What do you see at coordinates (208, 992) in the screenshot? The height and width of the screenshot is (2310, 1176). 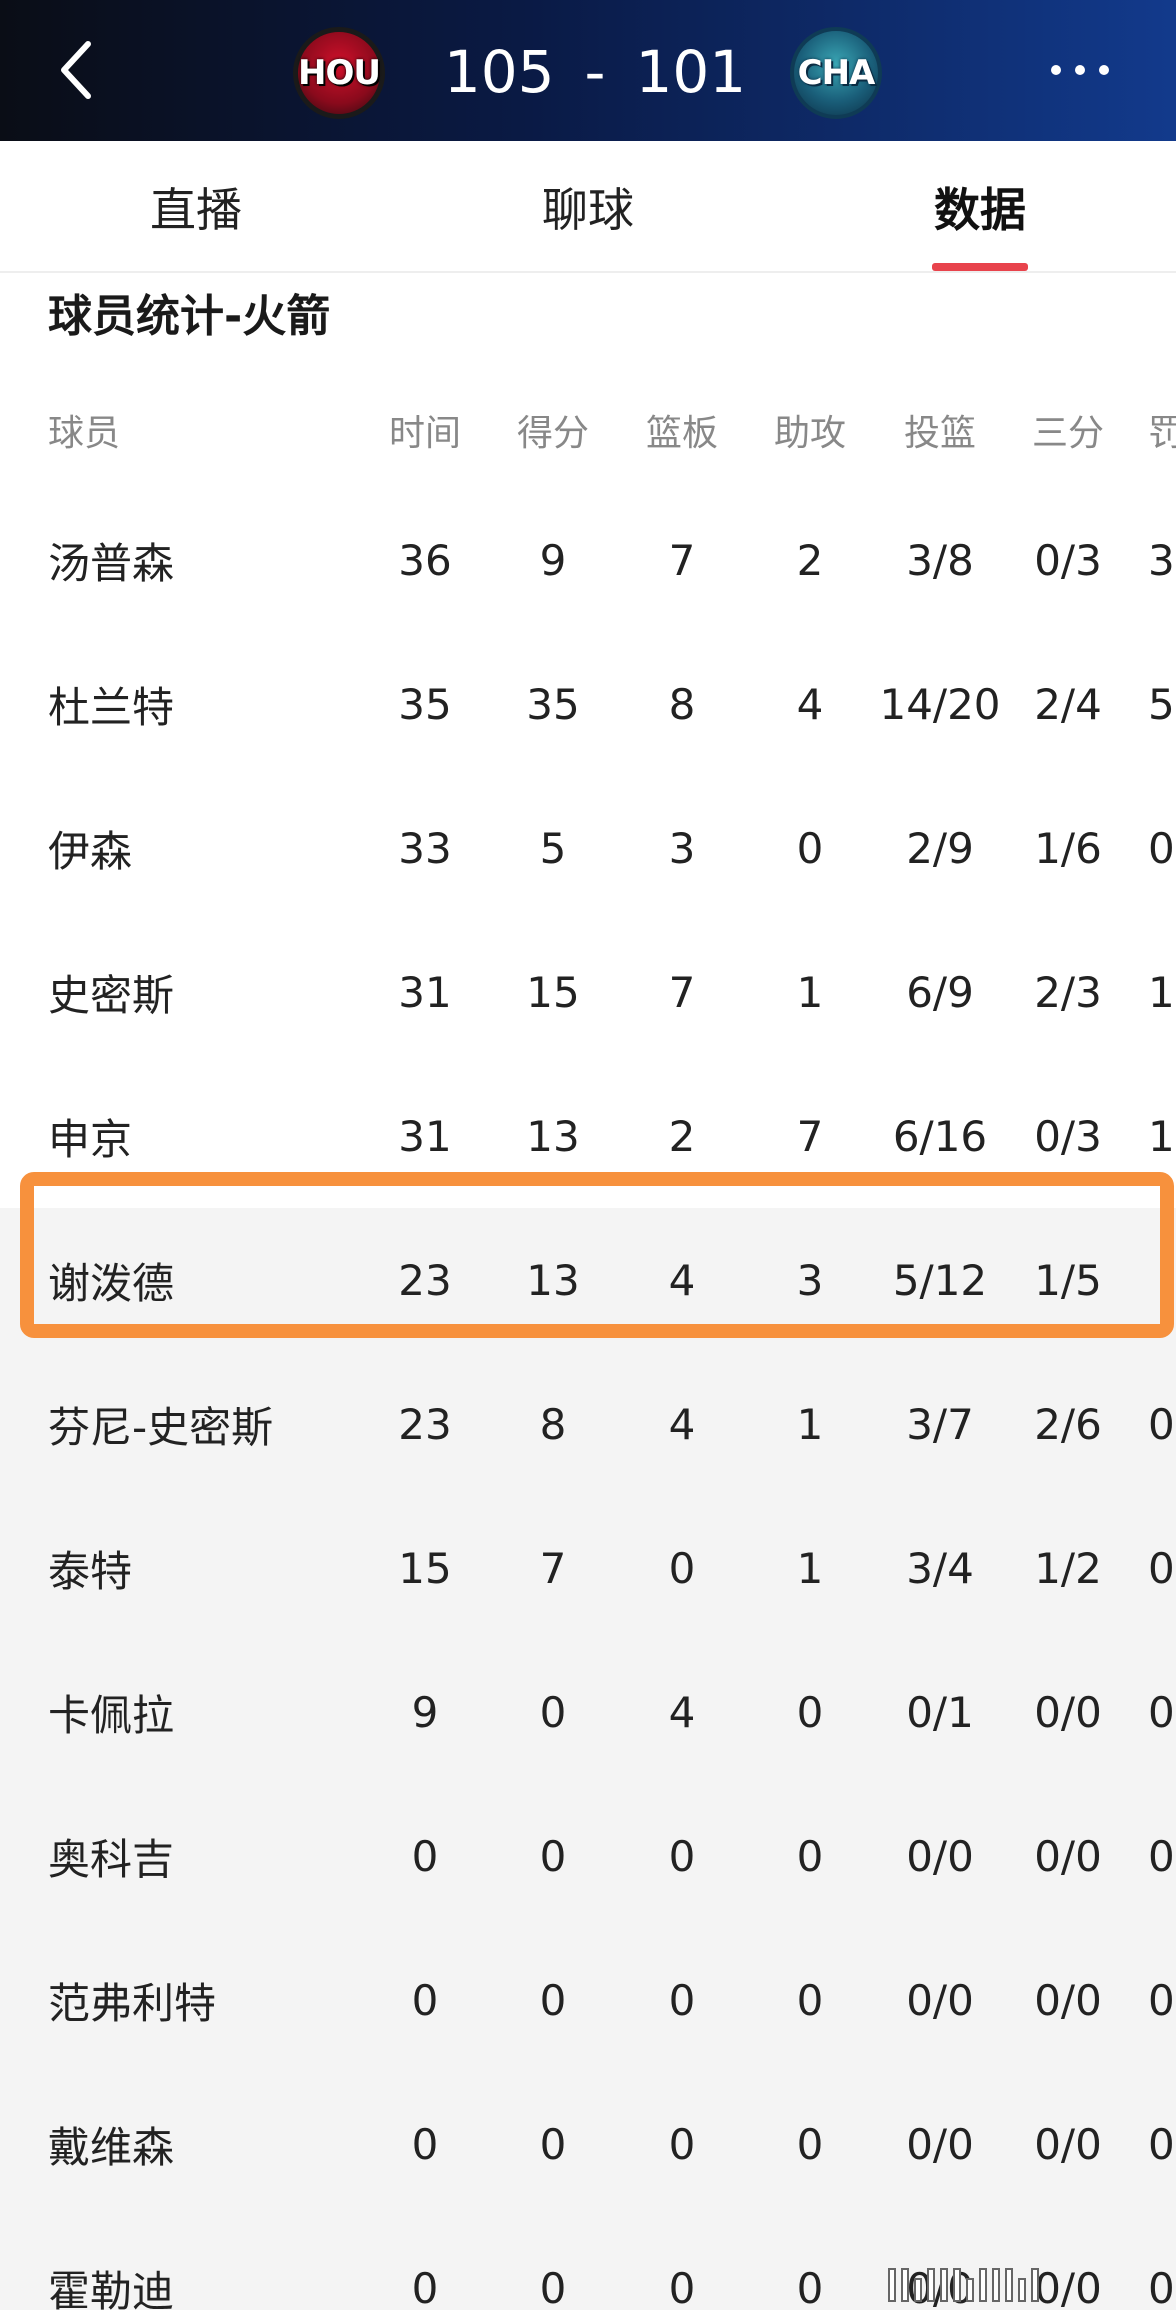 I see `player-name: 史密斯` at bounding box center [208, 992].